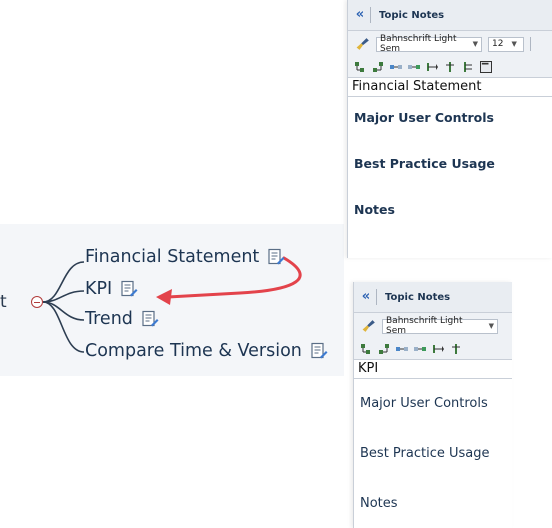 The height and width of the screenshot is (528, 552). I want to click on format-toolbar: Bahnschrift Light Sem ▼, so click(433, 326).